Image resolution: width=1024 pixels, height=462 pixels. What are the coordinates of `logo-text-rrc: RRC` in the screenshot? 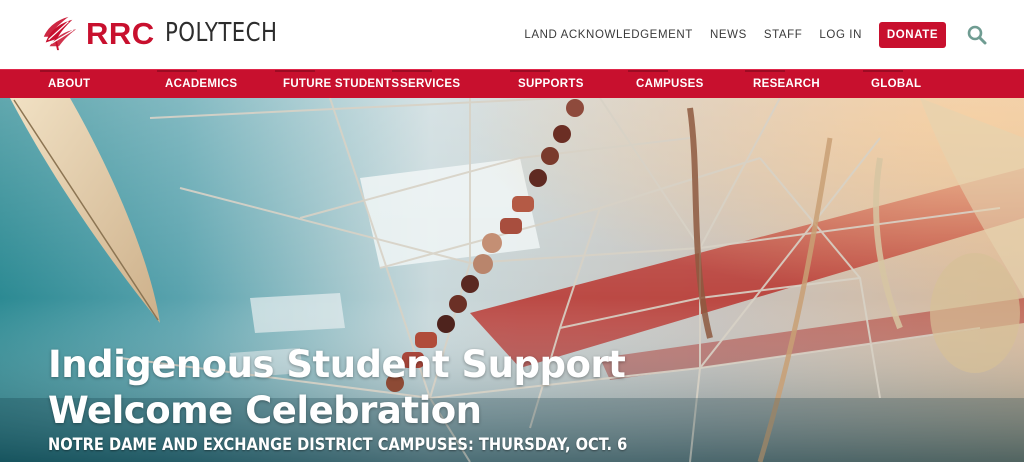 It's located at (120, 33).